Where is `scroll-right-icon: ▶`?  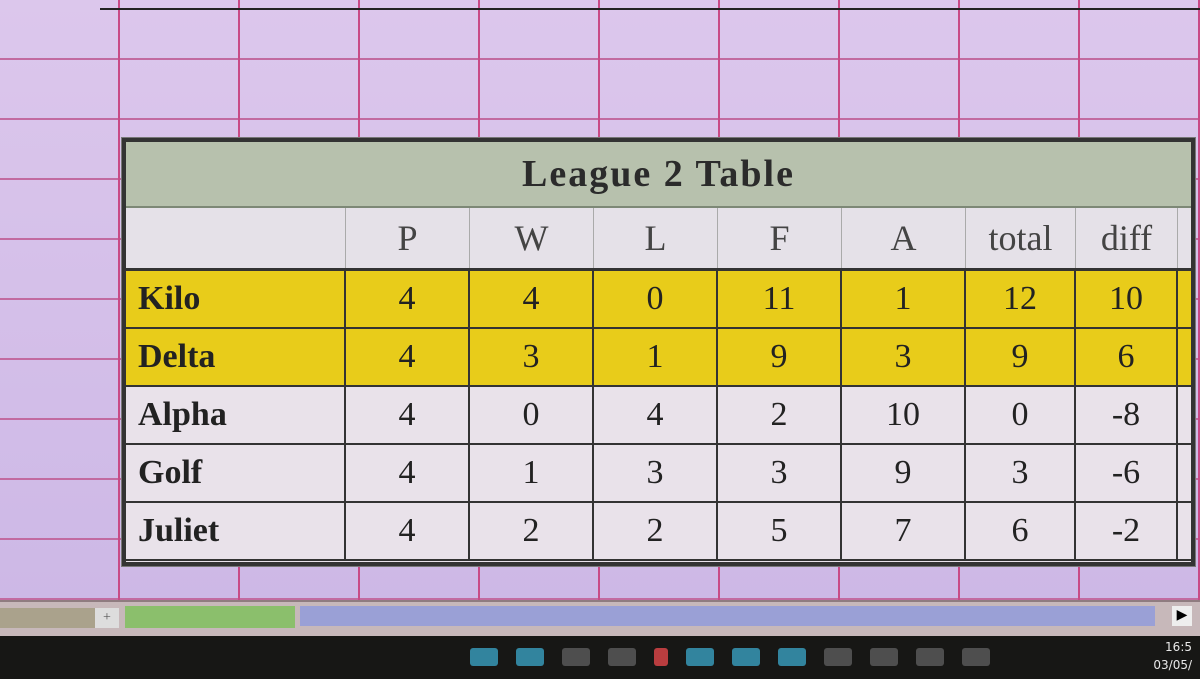
scroll-right-icon: ▶ is located at coordinates (1182, 616).